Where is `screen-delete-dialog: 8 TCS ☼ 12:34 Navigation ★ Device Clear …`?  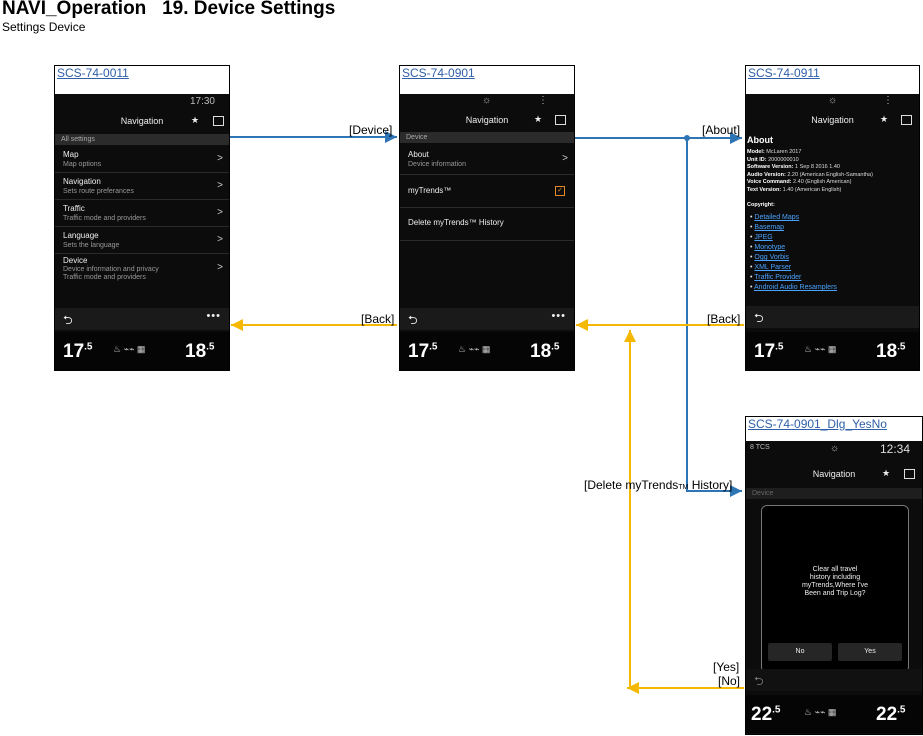 screen-delete-dialog: 8 TCS ☼ 12:34 Navigation ★ Device Clear … is located at coordinates (834, 587).